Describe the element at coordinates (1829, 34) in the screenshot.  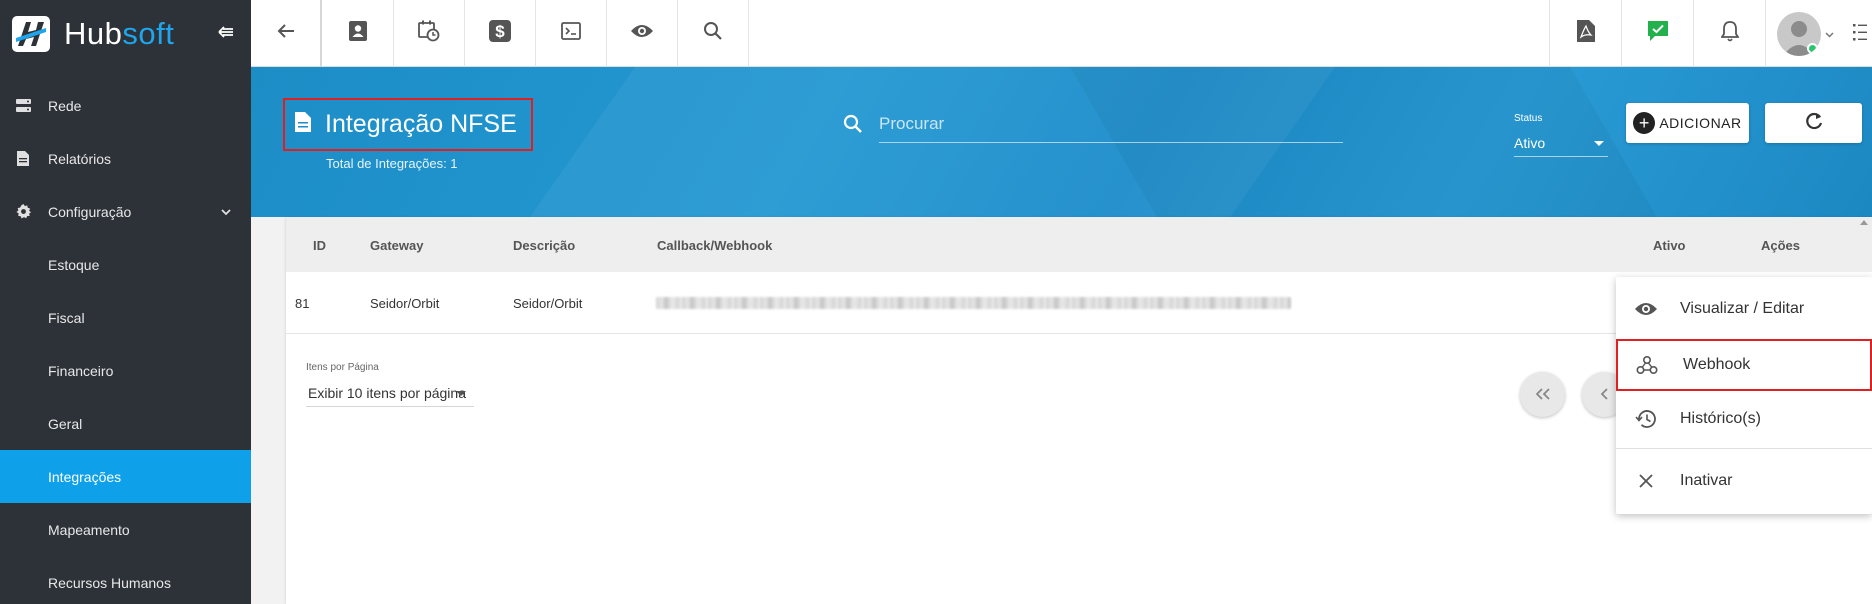
I see `chevron-down-icon` at that location.